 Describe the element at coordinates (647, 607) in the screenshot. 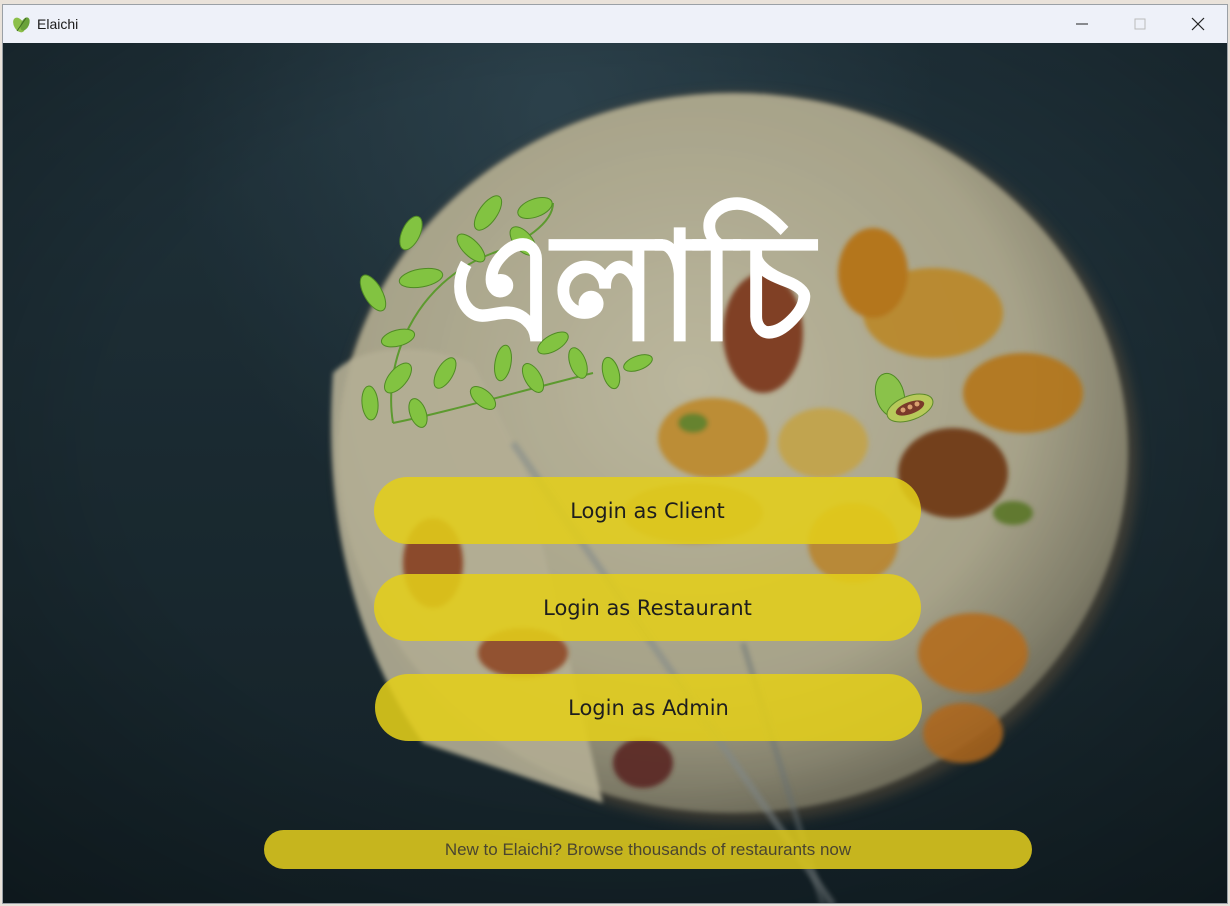

I see `login-restaurant-button: Login as Restaurant` at that location.